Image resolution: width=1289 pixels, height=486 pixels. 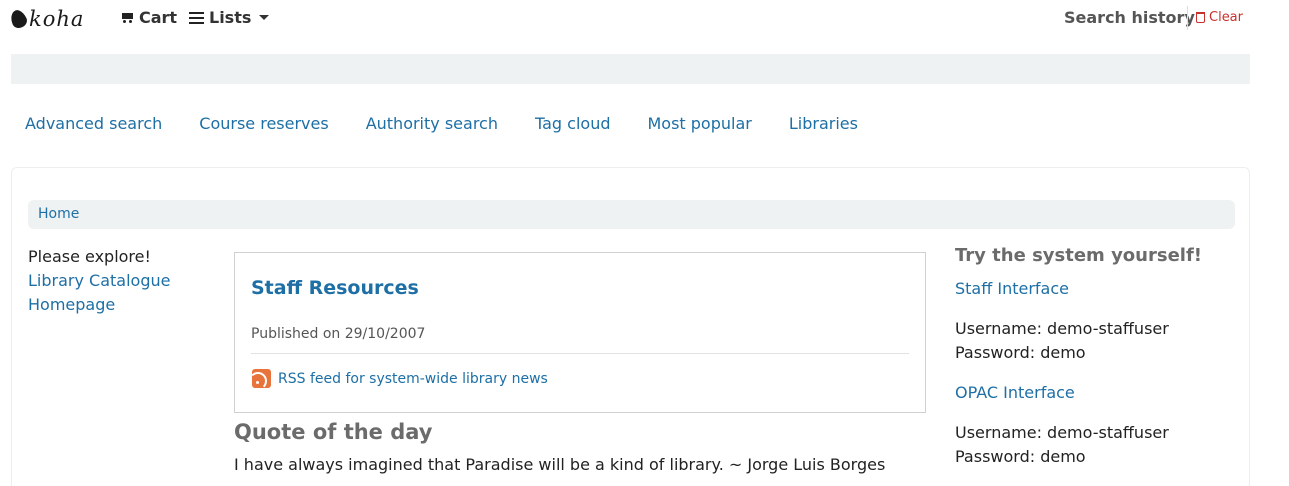 What do you see at coordinates (93, 123) in the screenshot?
I see `nav-advanced-search: Advanced search` at bounding box center [93, 123].